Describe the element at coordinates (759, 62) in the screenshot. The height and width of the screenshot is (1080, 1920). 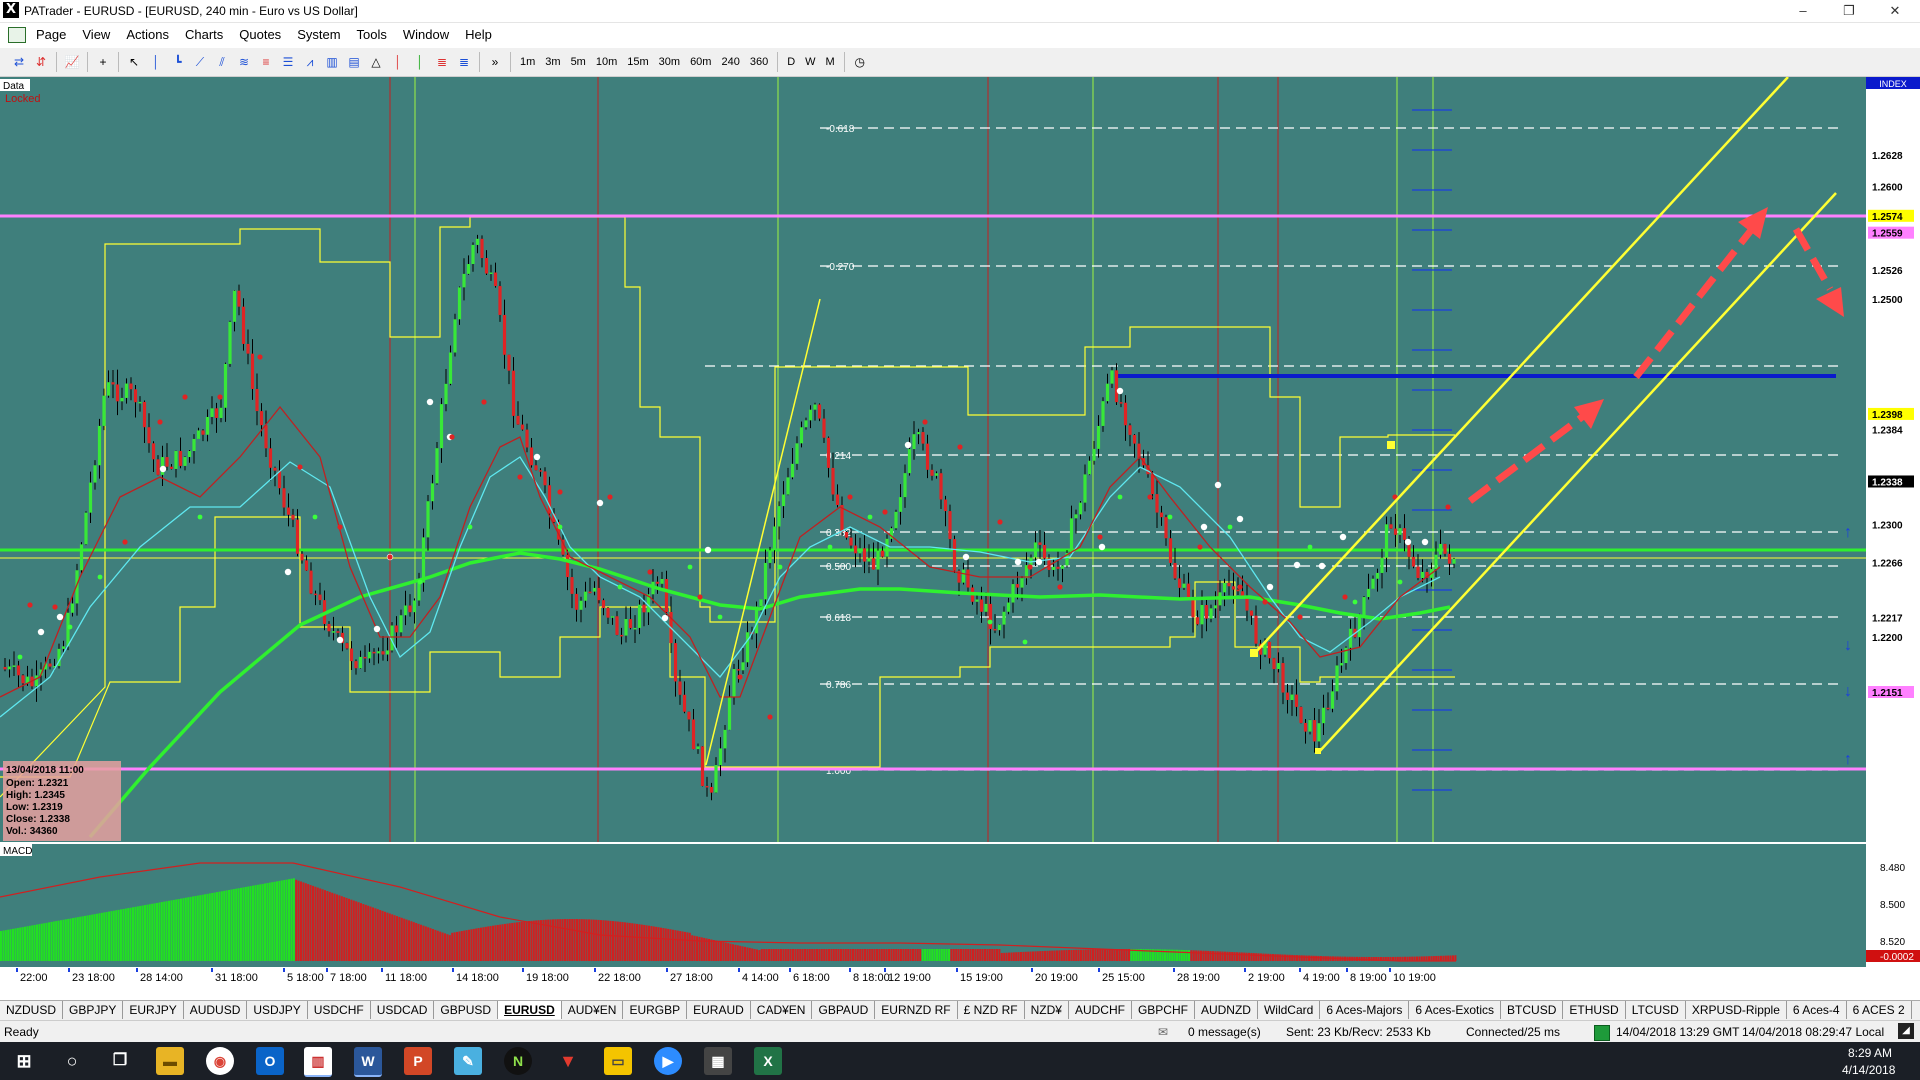
I see `timeframe-360: 360` at that location.